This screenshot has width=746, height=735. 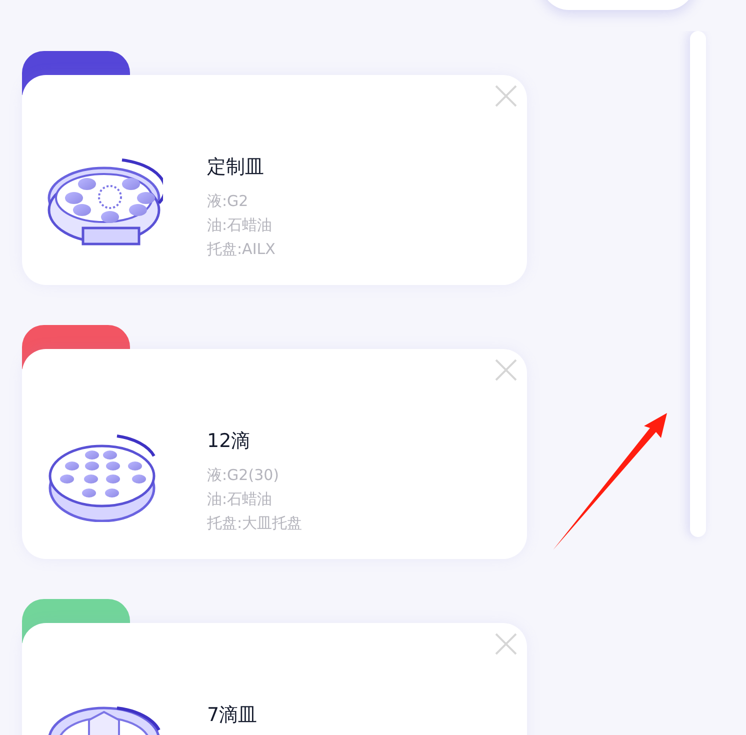 What do you see at coordinates (229, 441) in the screenshot?
I see `dish-name: 12滴` at bounding box center [229, 441].